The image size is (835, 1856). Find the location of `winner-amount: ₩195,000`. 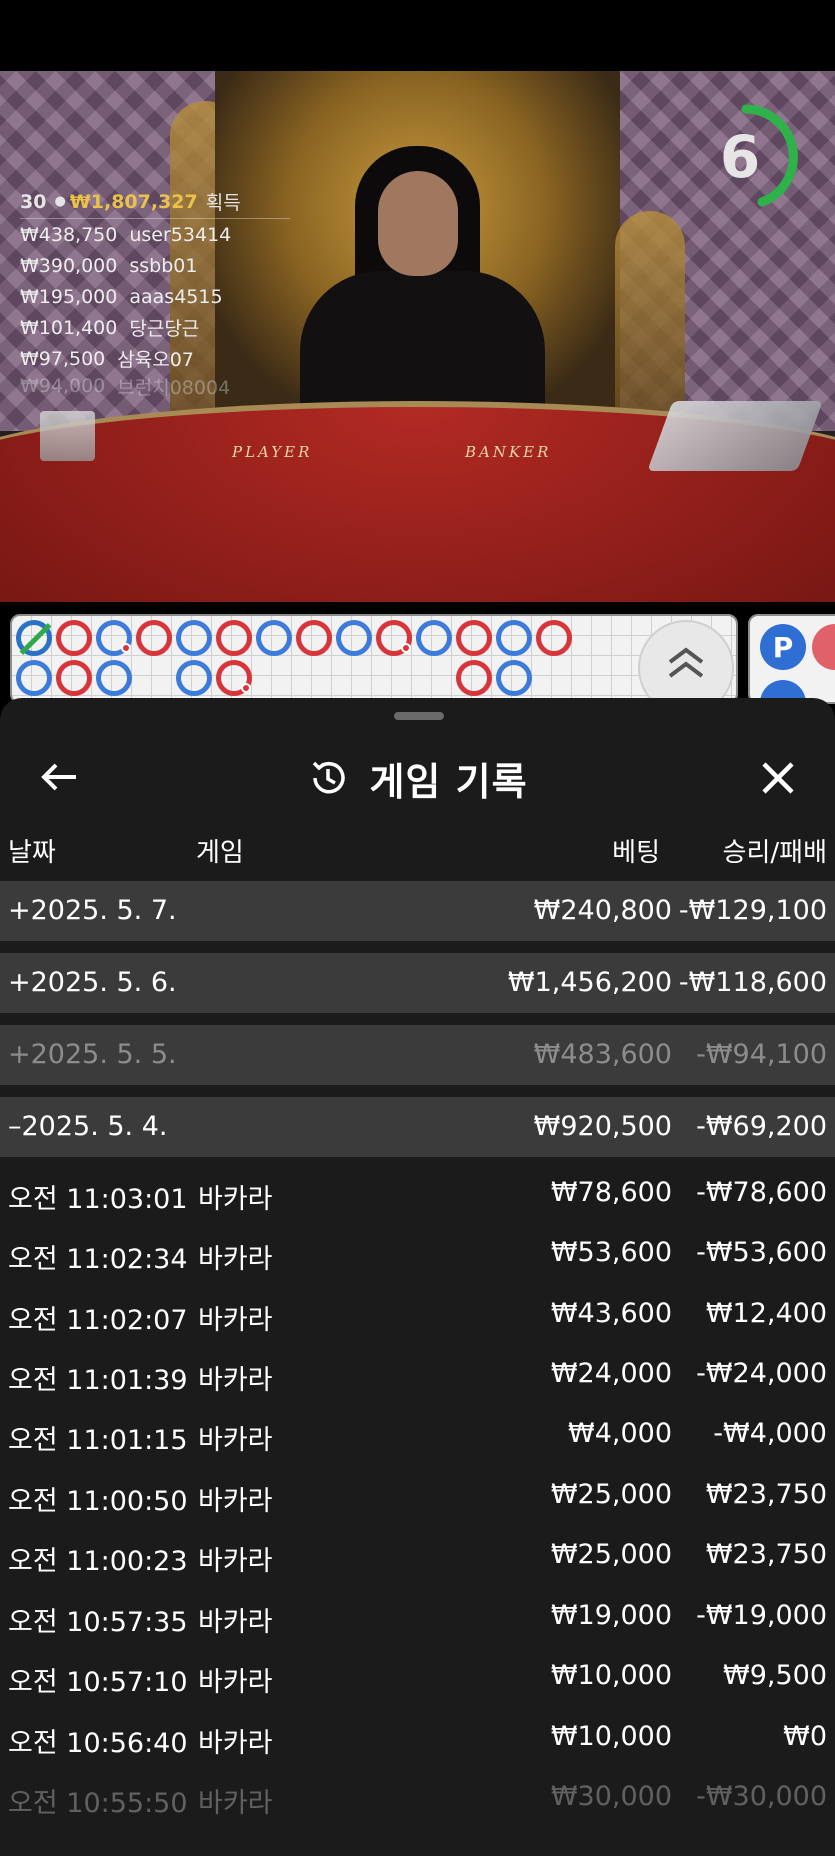

winner-amount: ₩195,000 is located at coordinates (69, 296).